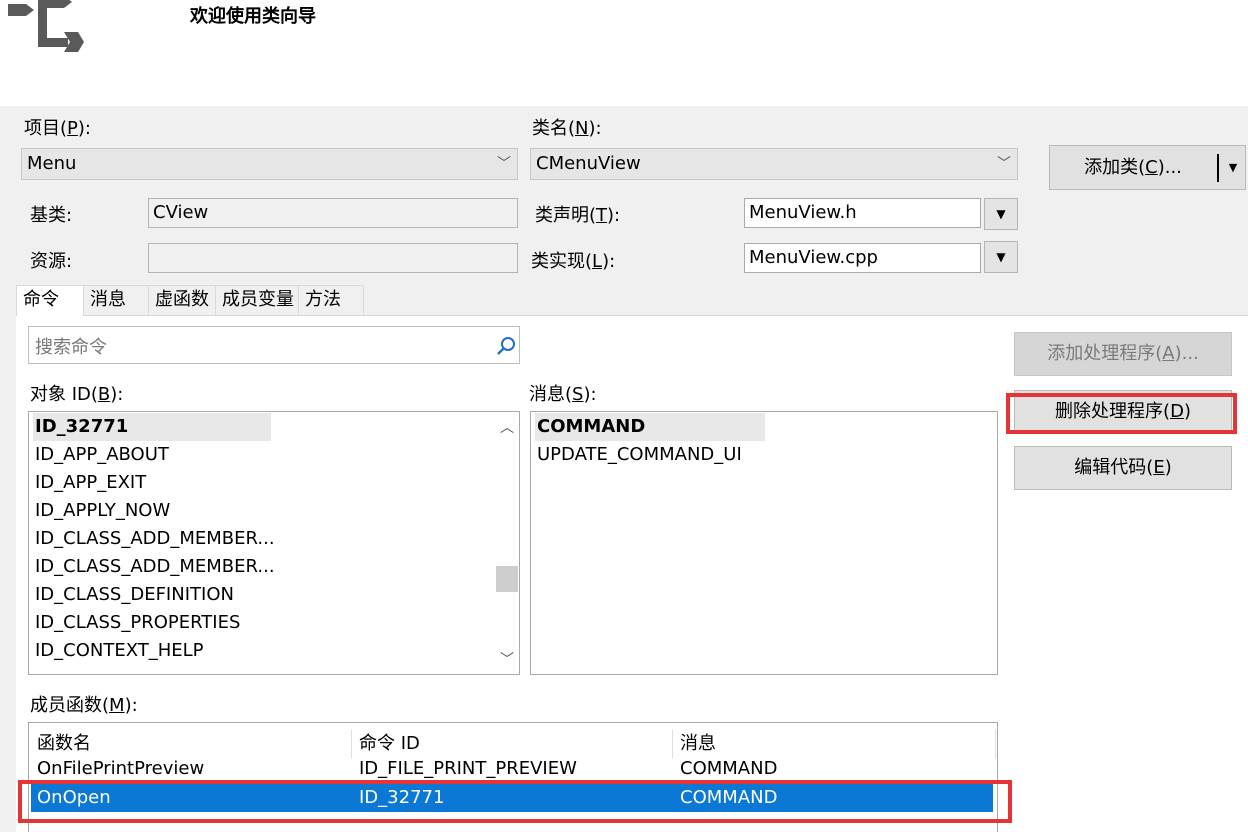 The width and height of the screenshot is (1248, 832). Describe the element at coordinates (1218, 168) in the screenshot. I see `split-divider` at that location.